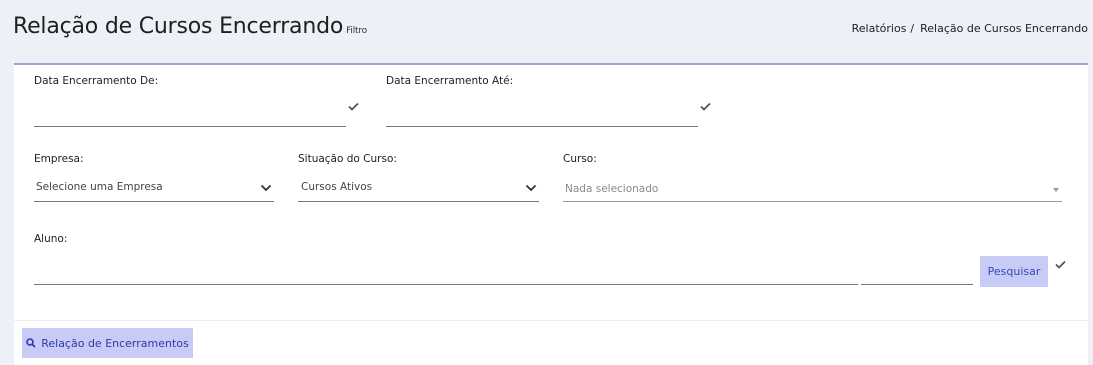  Describe the element at coordinates (347, 159) in the screenshot. I see `situacao-label: Situação do Curso:` at that location.